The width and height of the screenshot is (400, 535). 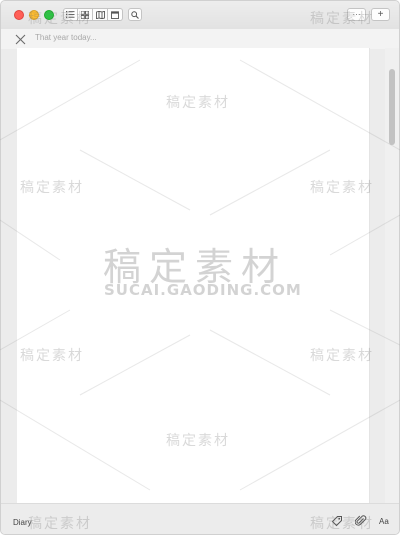 I want to click on close-icon, so click(x=20, y=39).